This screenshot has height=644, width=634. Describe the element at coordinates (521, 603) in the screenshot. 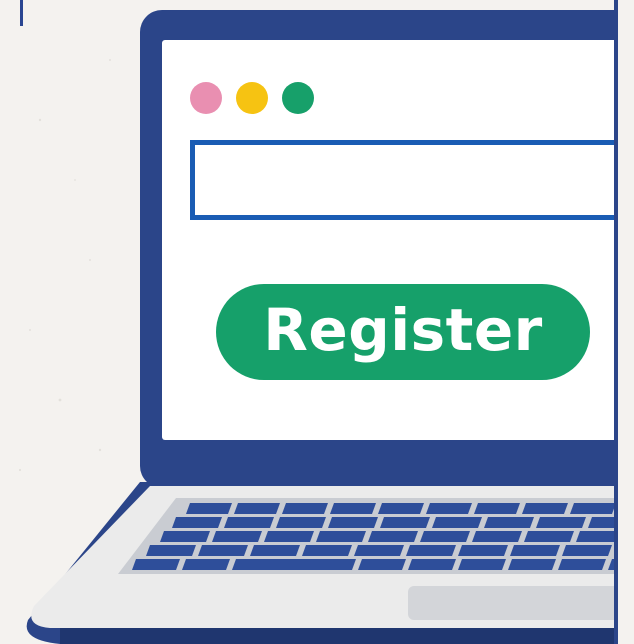

I see `trackpad` at that location.